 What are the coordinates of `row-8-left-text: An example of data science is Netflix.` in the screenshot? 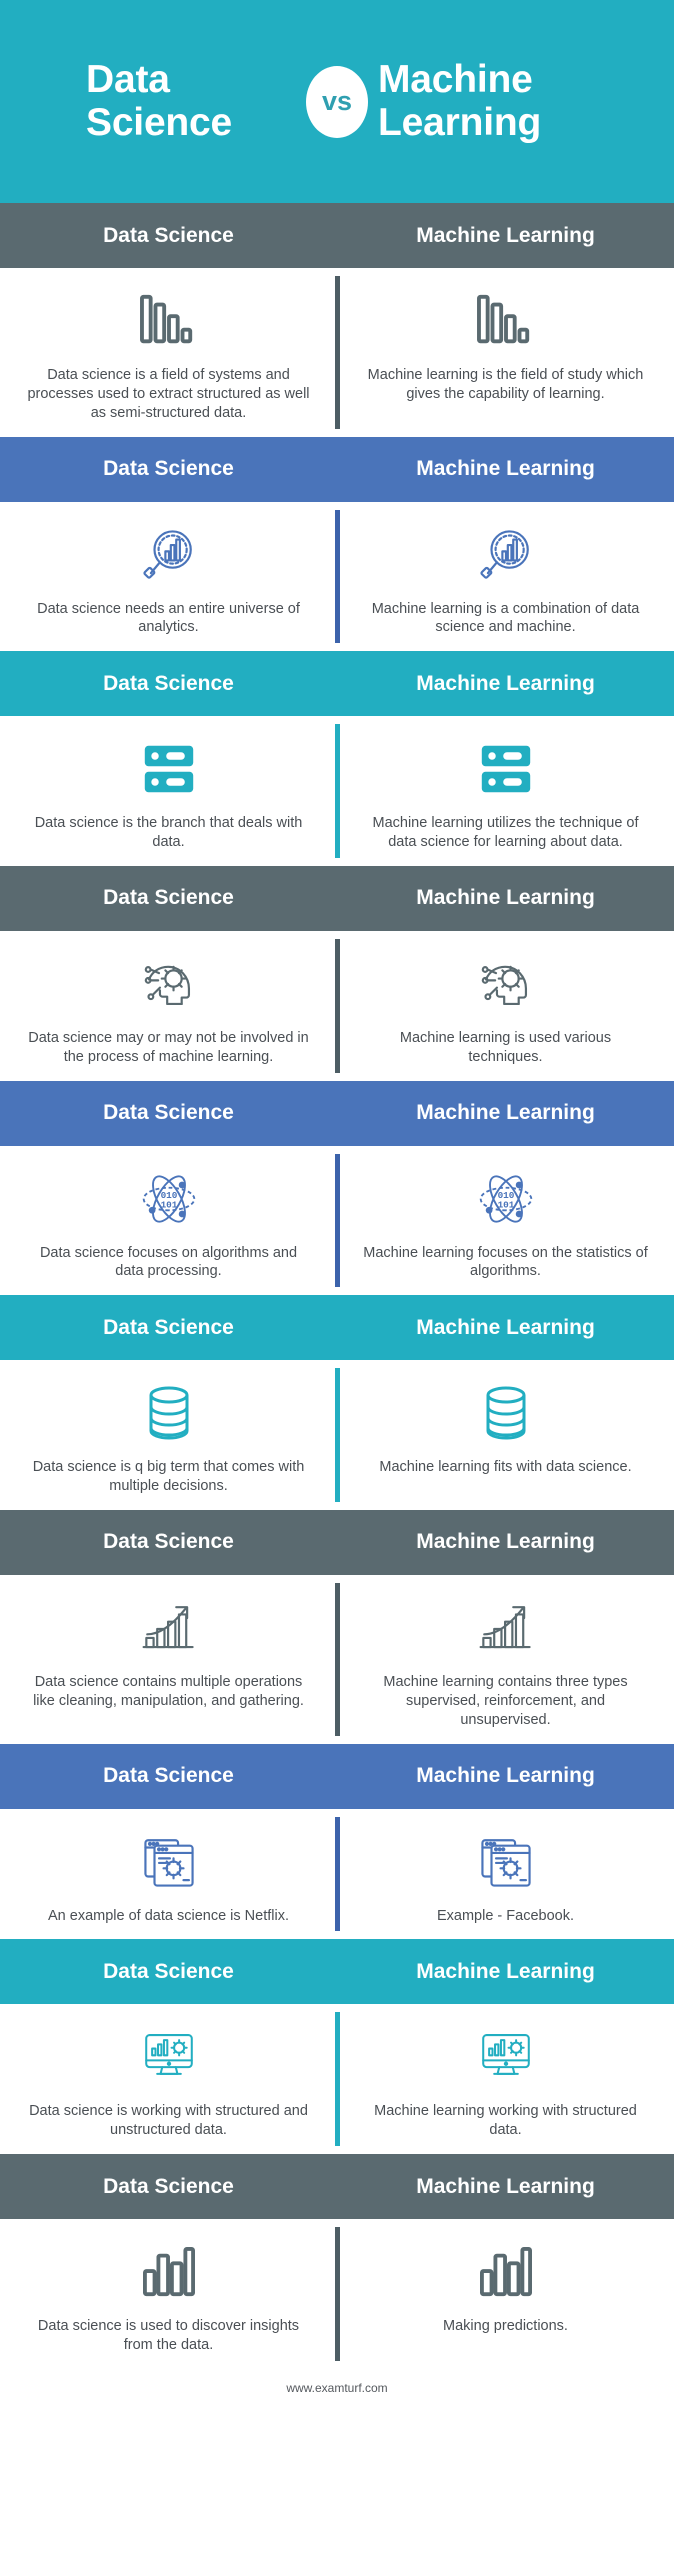 It's located at (168, 1915).